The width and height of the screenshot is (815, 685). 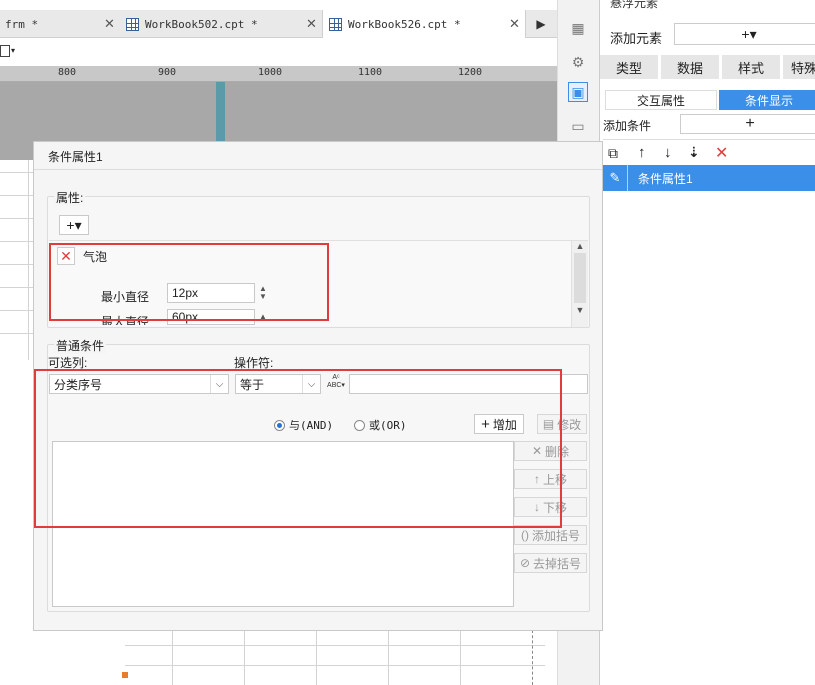 What do you see at coordinates (67, 72) in the screenshot?
I see `ruler-tick: 800` at bounding box center [67, 72].